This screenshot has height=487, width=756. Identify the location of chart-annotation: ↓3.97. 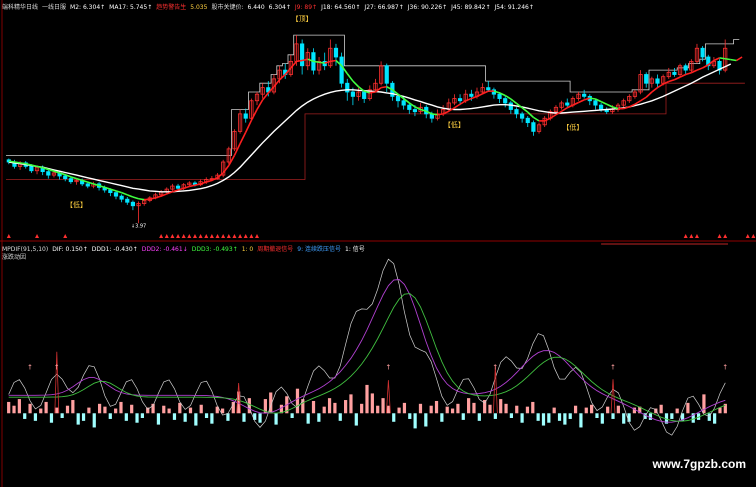
(138, 226).